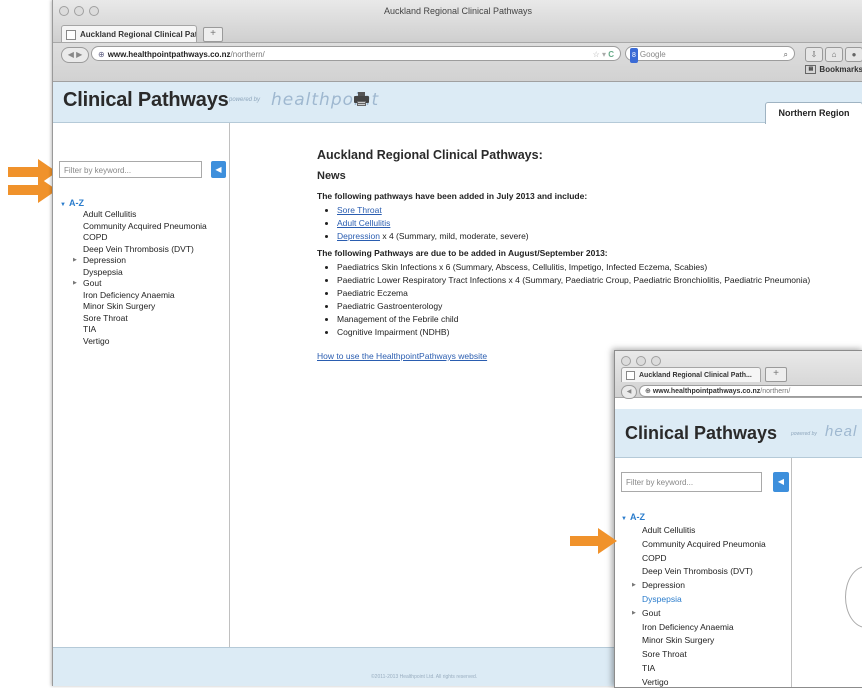 This screenshot has width=862, height=688. What do you see at coordinates (71, 34) in the screenshot?
I see `favicon-icon` at bounding box center [71, 34].